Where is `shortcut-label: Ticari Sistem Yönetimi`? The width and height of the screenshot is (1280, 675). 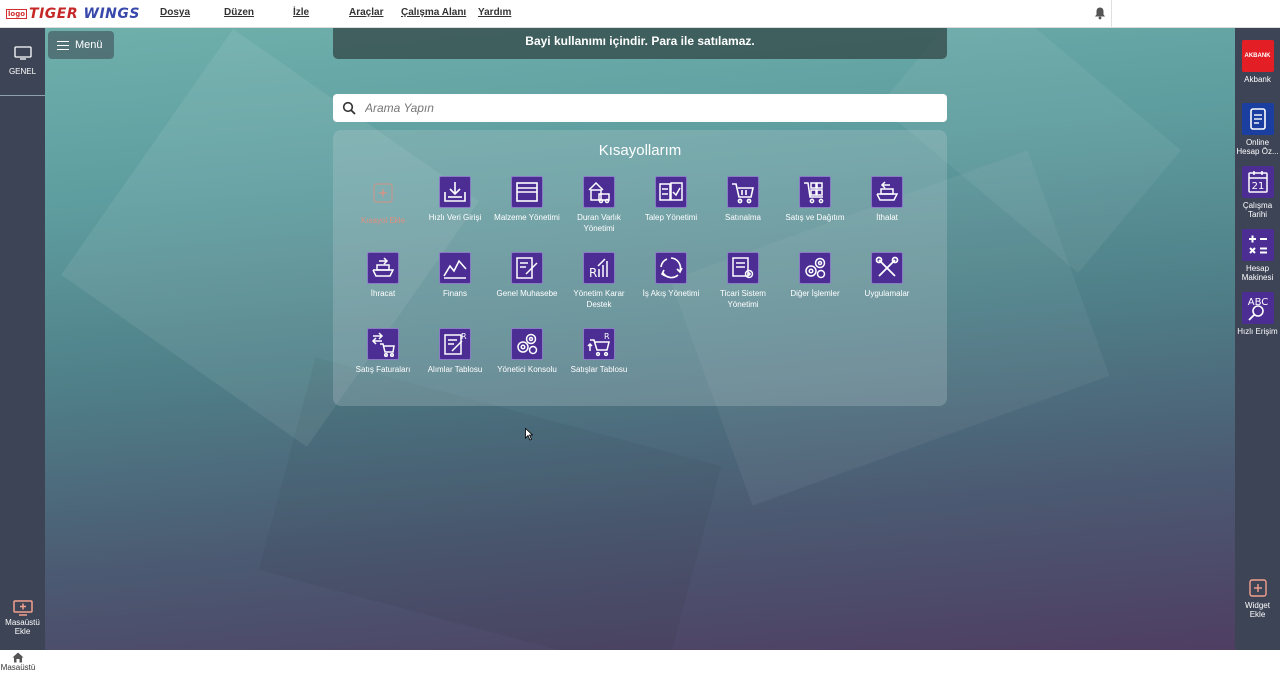 shortcut-label: Ticari Sistem Yönetimi is located at coordinates (743, 299).